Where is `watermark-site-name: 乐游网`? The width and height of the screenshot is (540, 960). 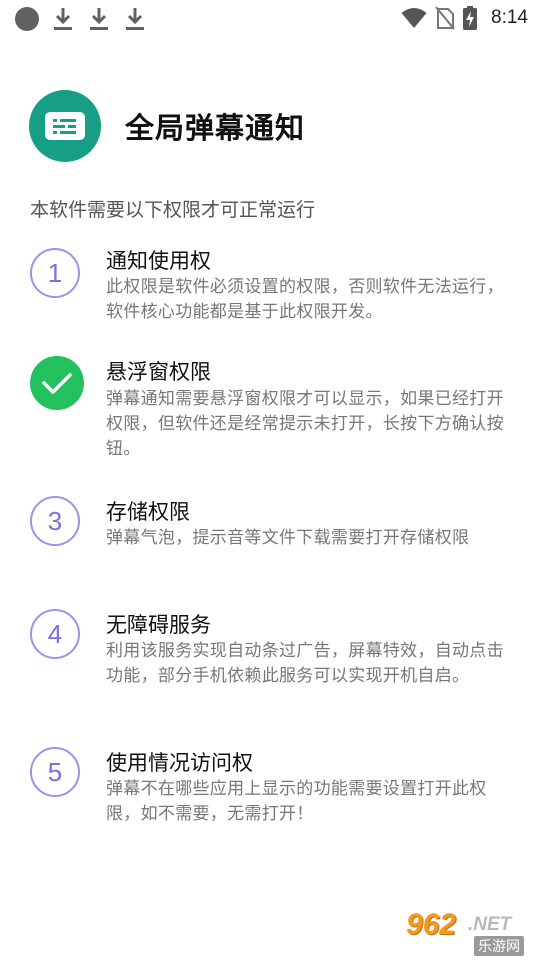 watermark-site-name: 乐游网 is located at coordinates (499, 946).